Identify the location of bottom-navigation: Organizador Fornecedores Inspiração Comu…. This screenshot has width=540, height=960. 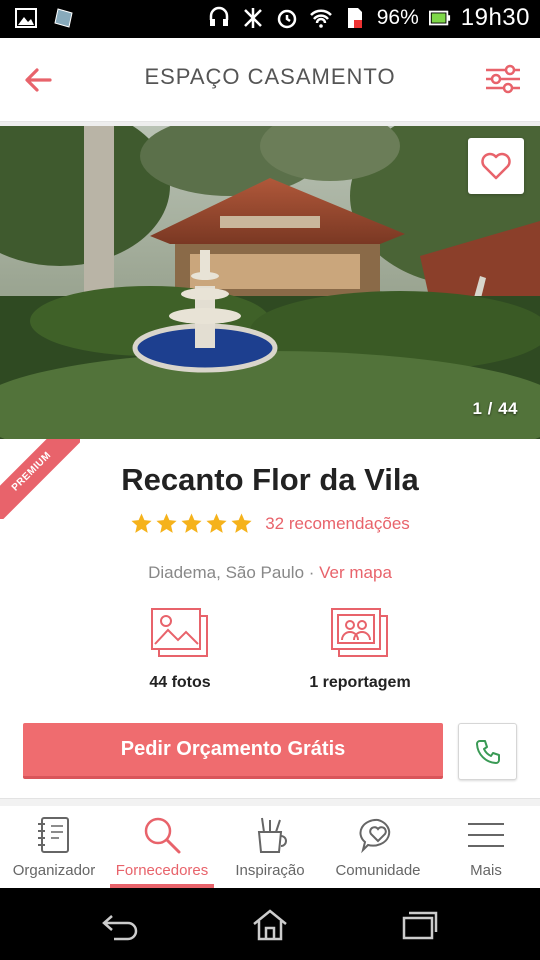
(270, 847).